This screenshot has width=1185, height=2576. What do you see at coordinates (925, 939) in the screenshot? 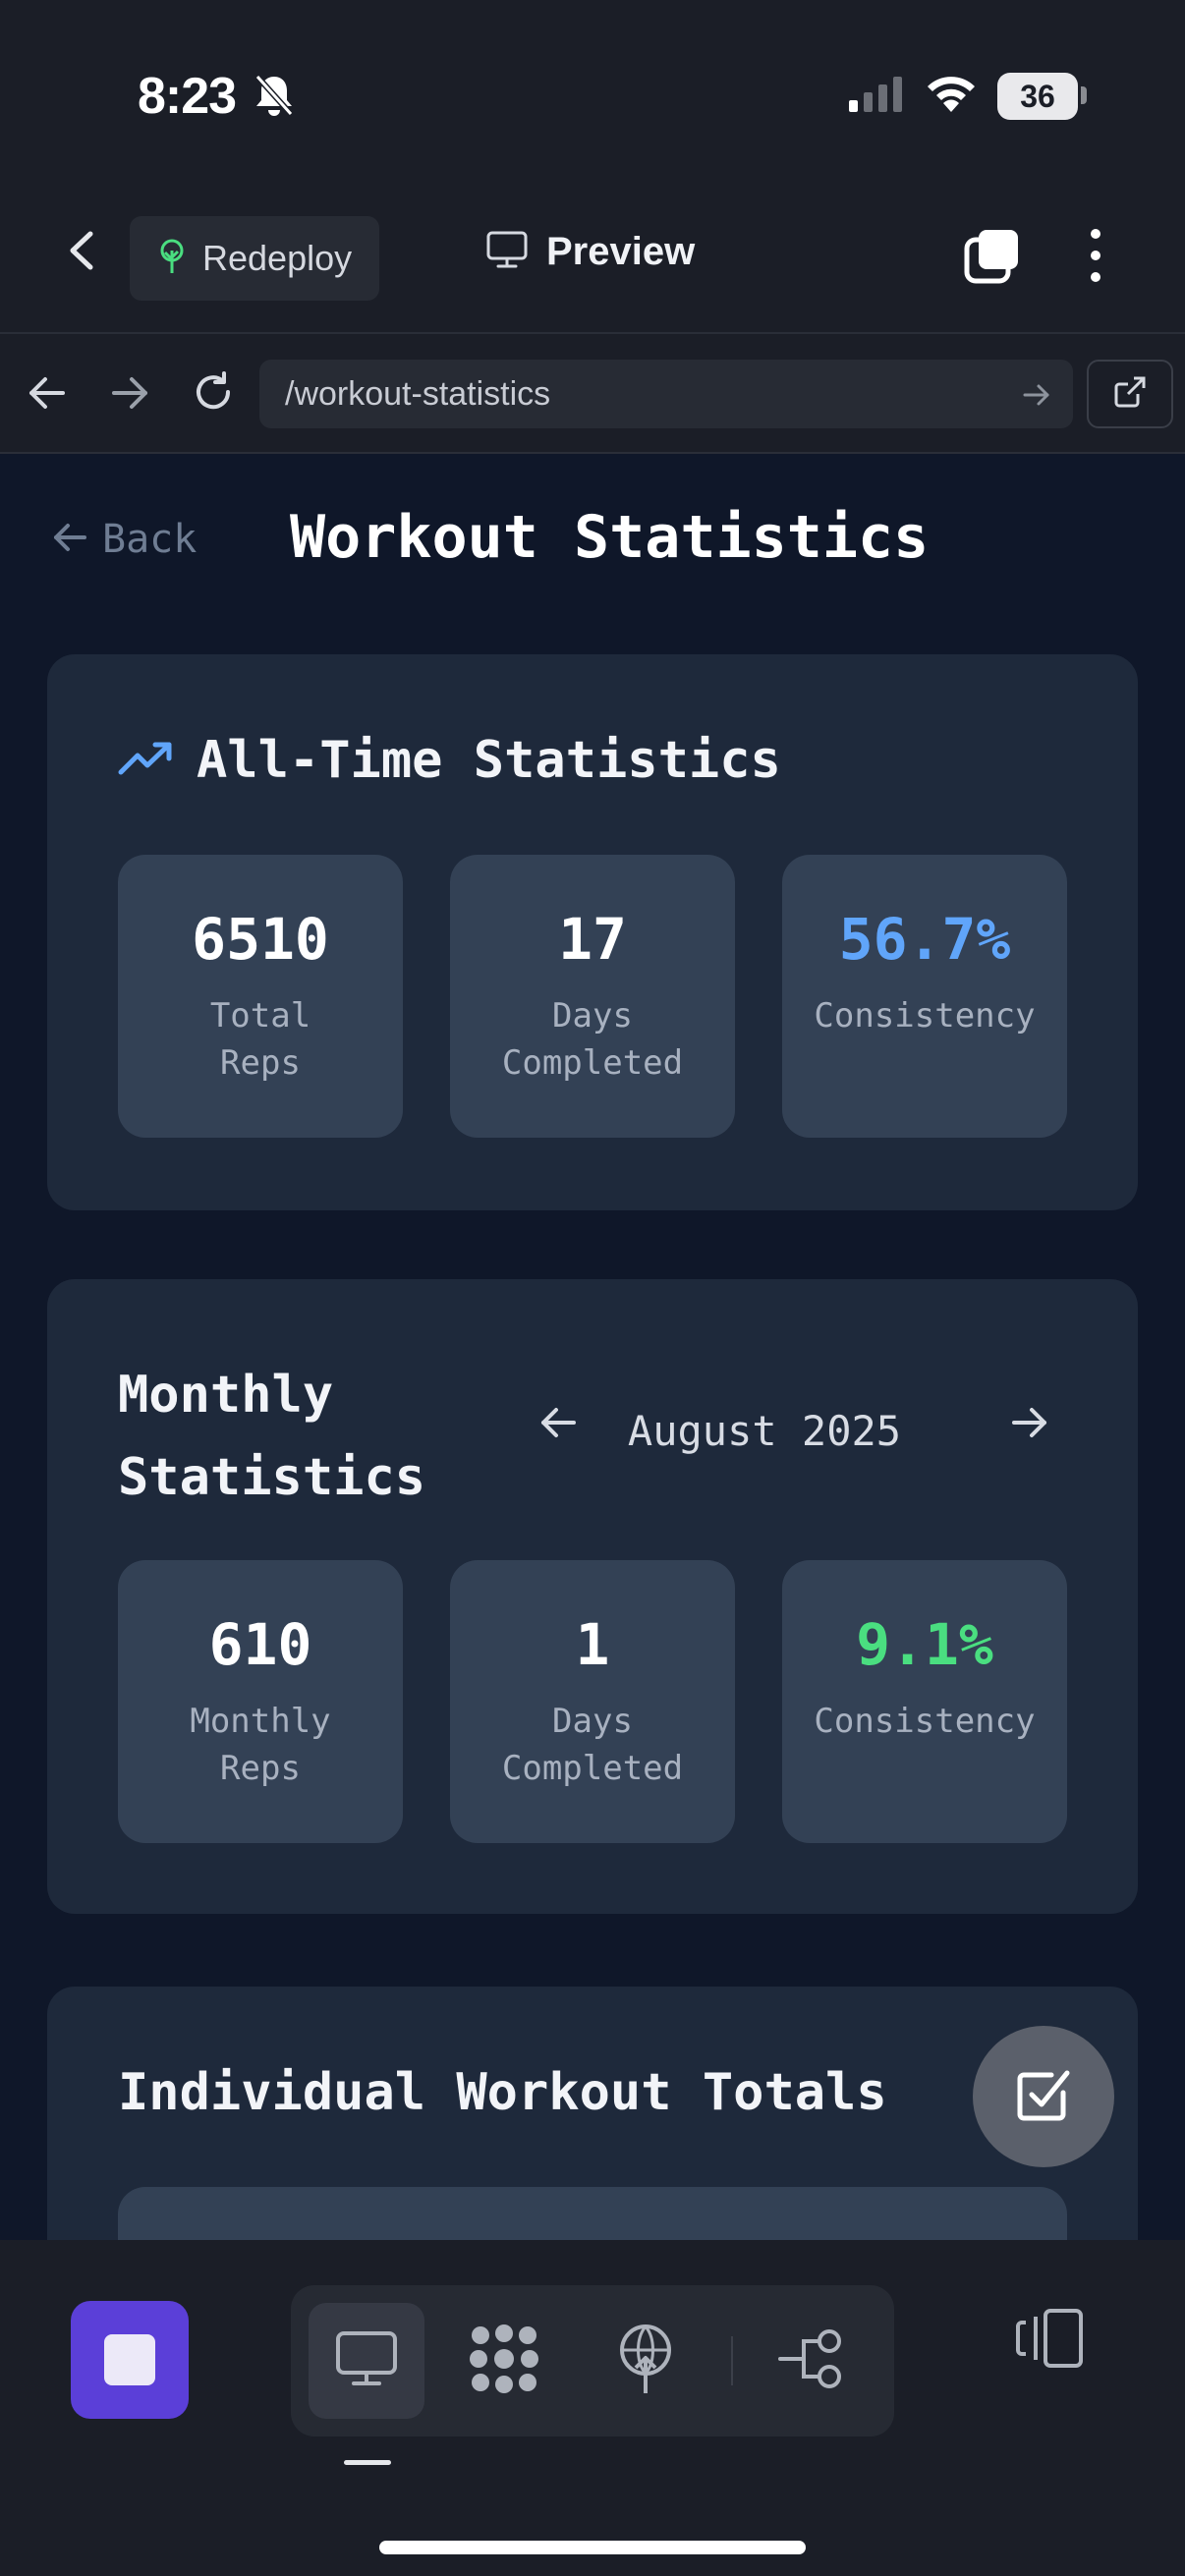
I see `stat-value: 56.7%` at bounding box center [925, 939].